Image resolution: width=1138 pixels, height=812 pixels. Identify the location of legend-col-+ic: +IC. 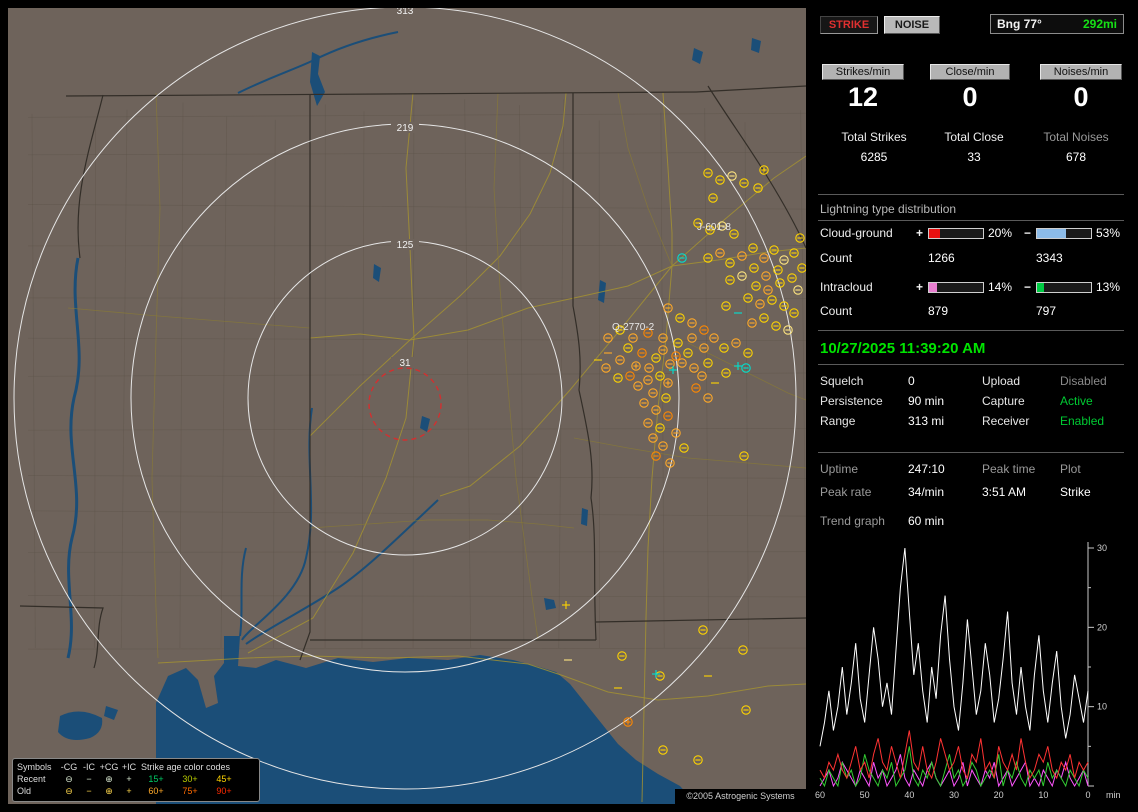
(129, 767).